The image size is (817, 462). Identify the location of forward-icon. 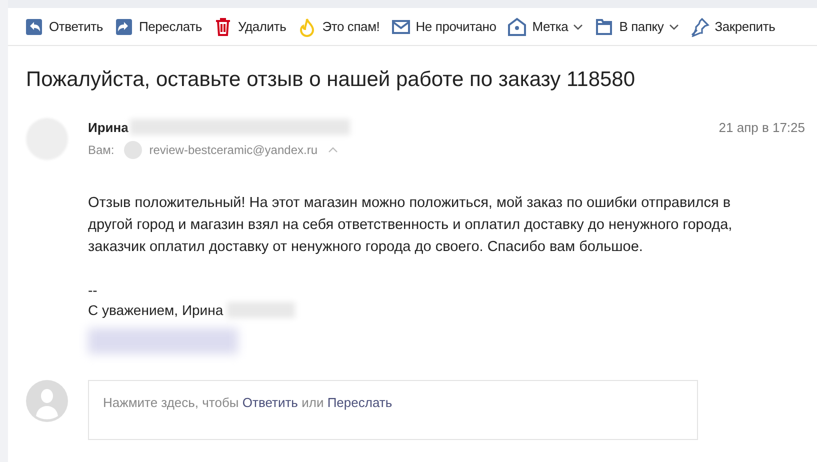
(124, 26).